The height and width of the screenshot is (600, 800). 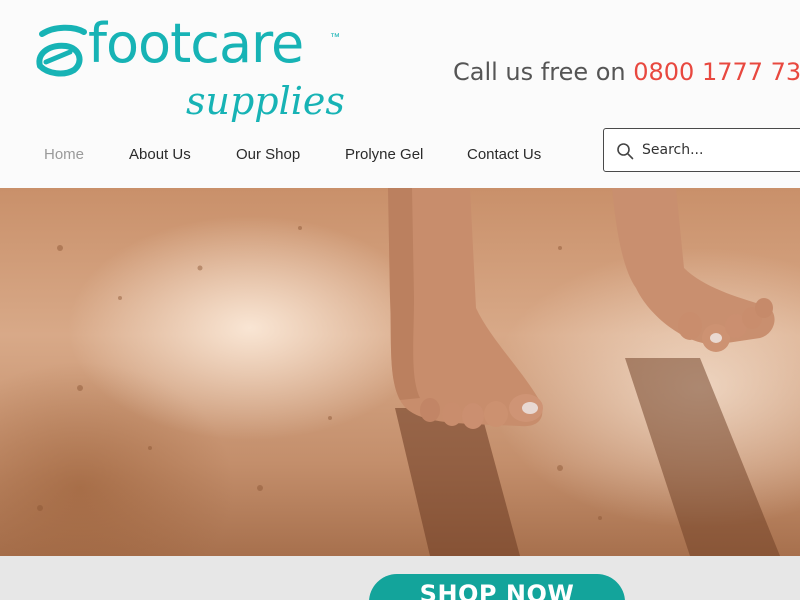 I want to click on search-icon, so click(x=625, y=151).